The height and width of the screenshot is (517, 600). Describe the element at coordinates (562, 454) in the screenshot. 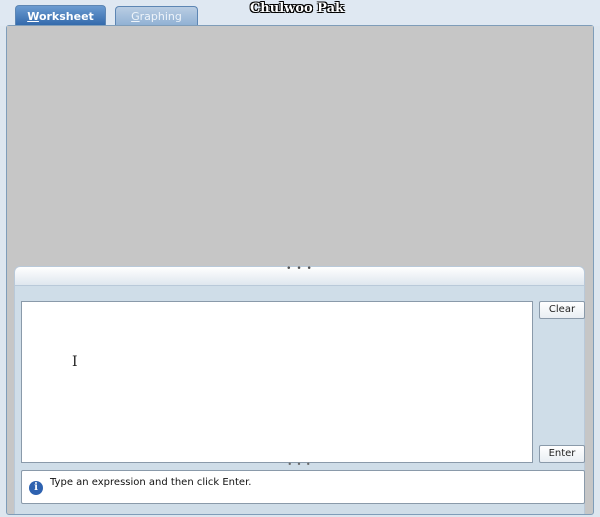

I see `enter-button: Enter` at that location.